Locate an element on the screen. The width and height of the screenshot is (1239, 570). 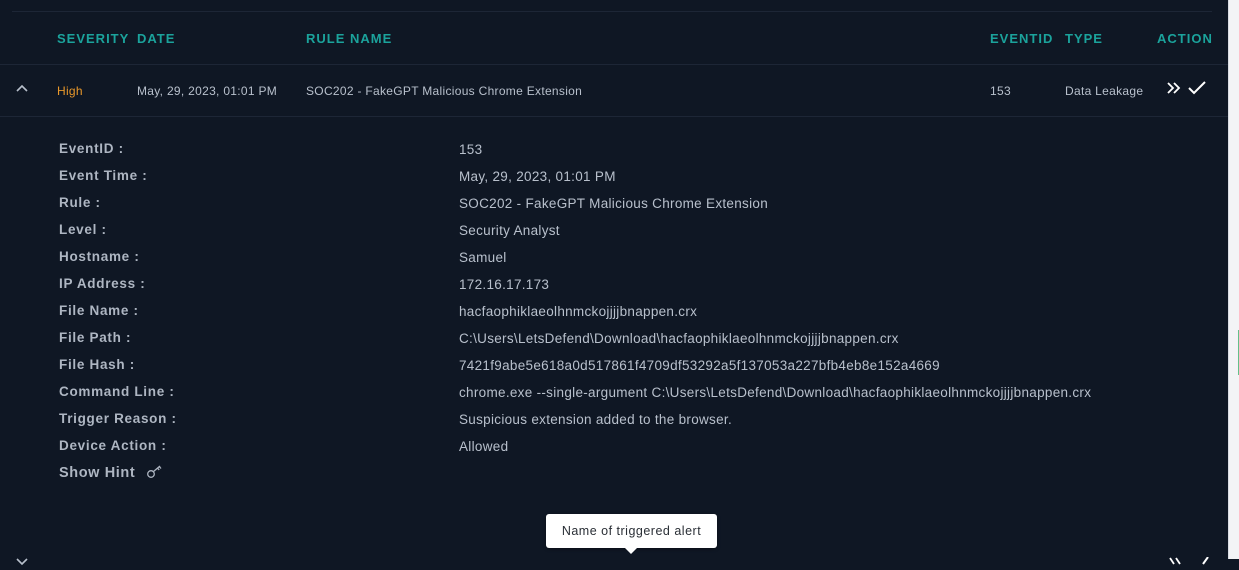
detail-label: File Path : is located at coordinates (95, 337).